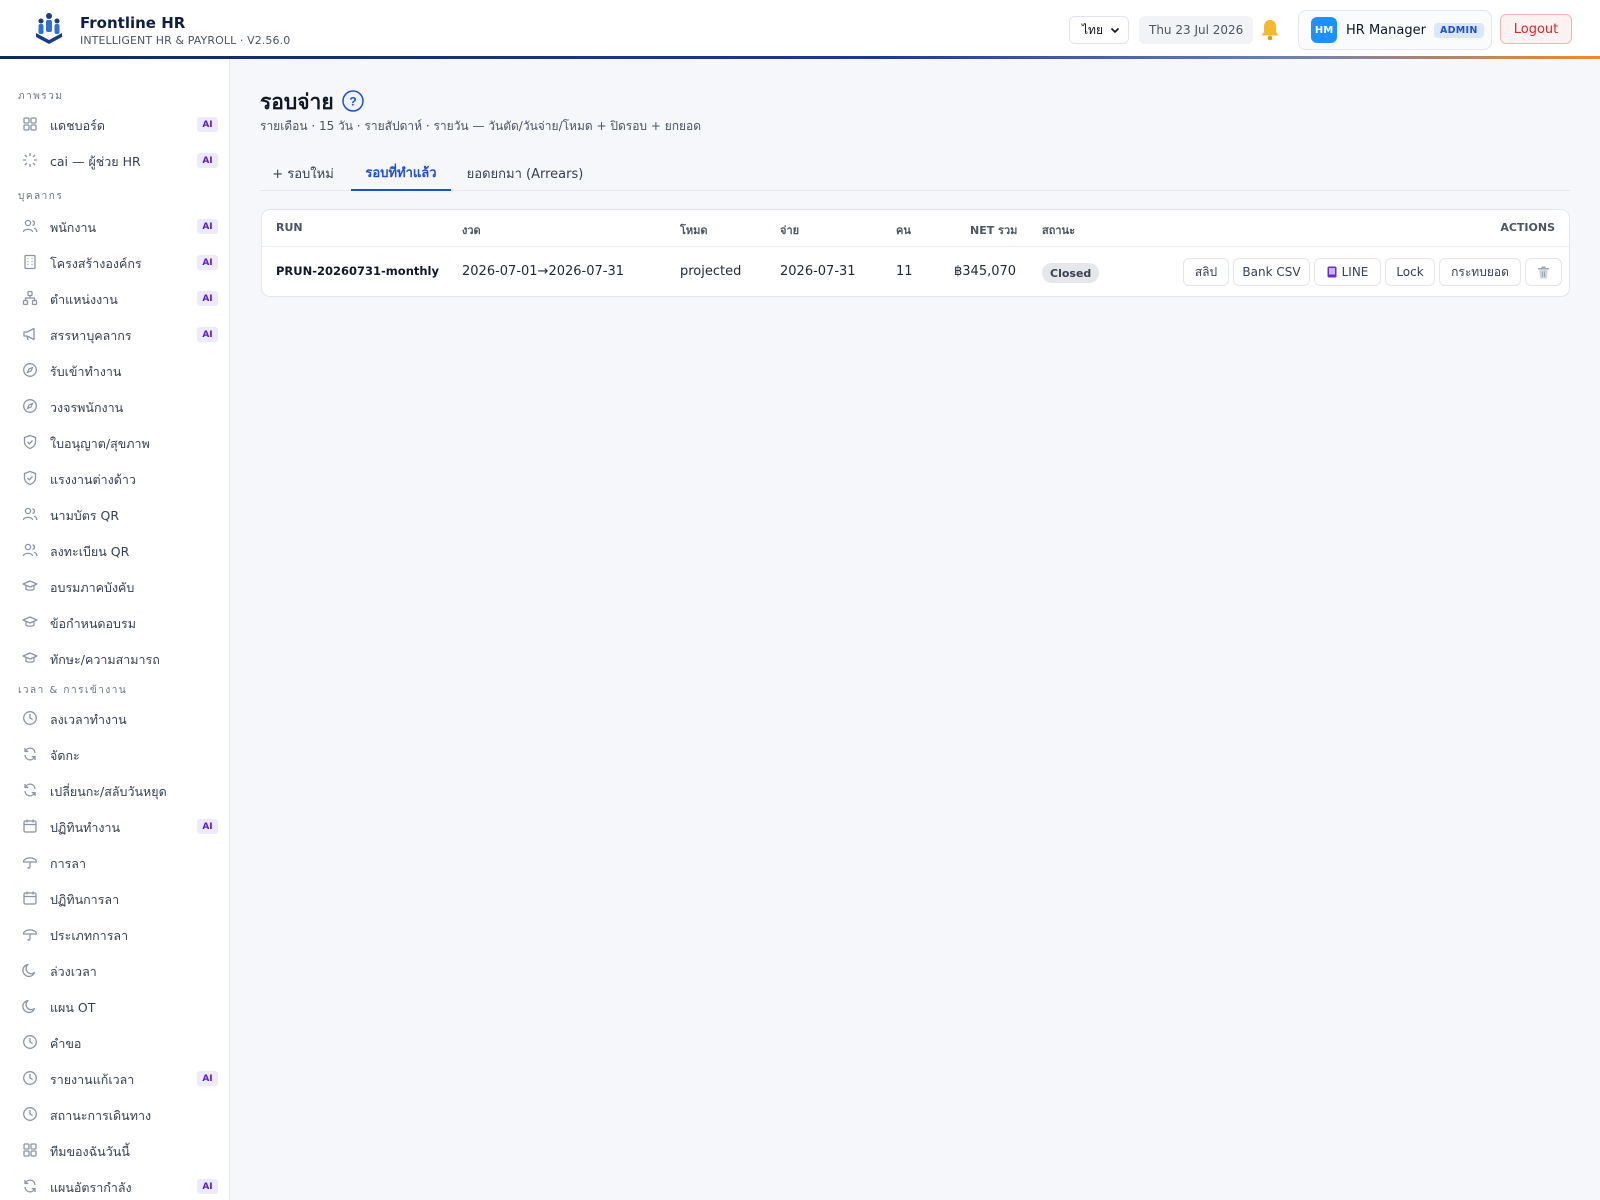  What do you see at coordinates (353, 101) in the screenshot?
I see `help-icon: ?` at bounding box center [353, 101].